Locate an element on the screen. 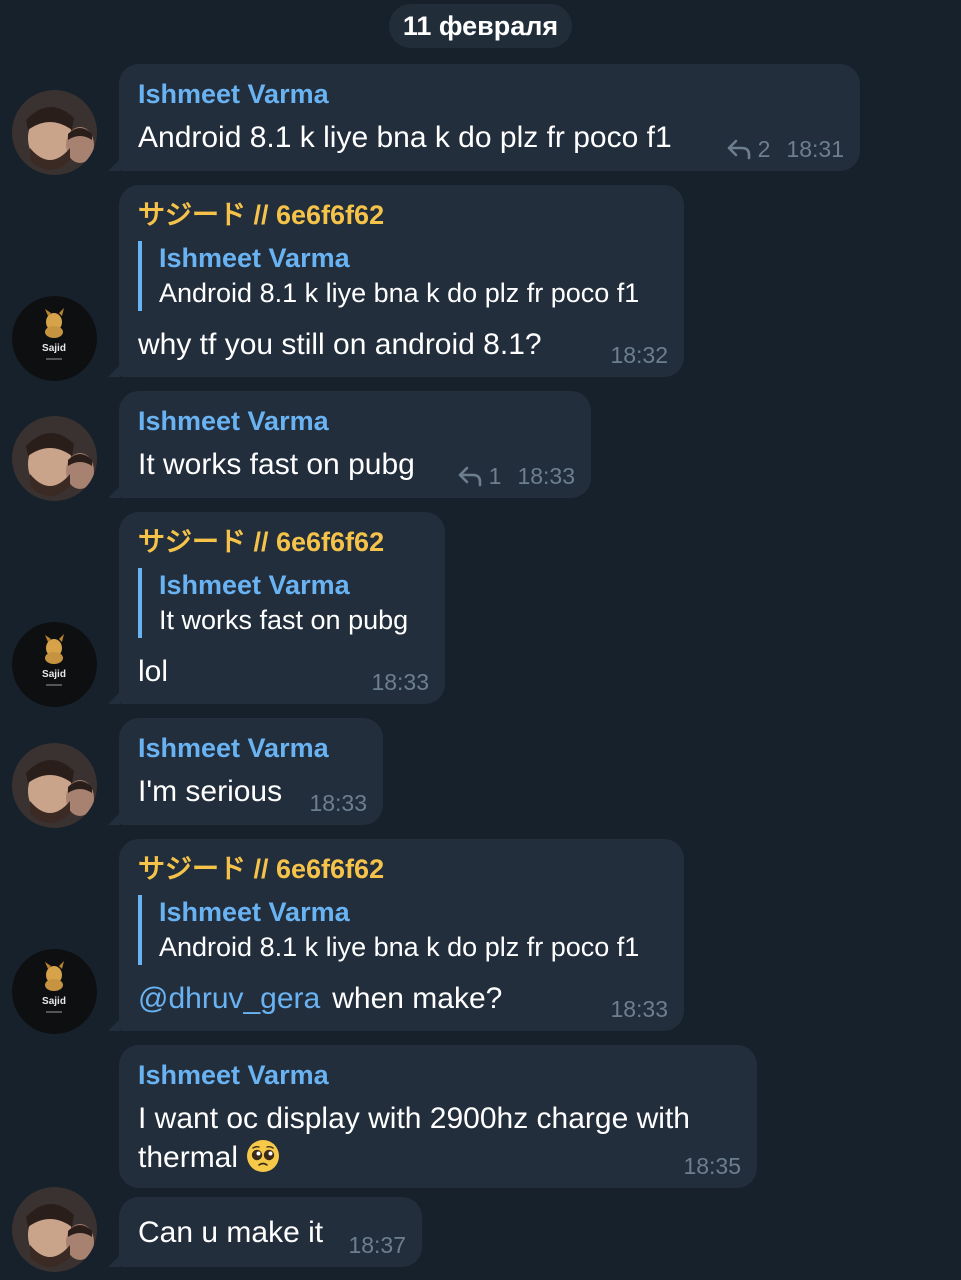 This screenshot has height=1280, width=961. user-mention-link: @dhruv_gera is located at coordinates (229, 998).